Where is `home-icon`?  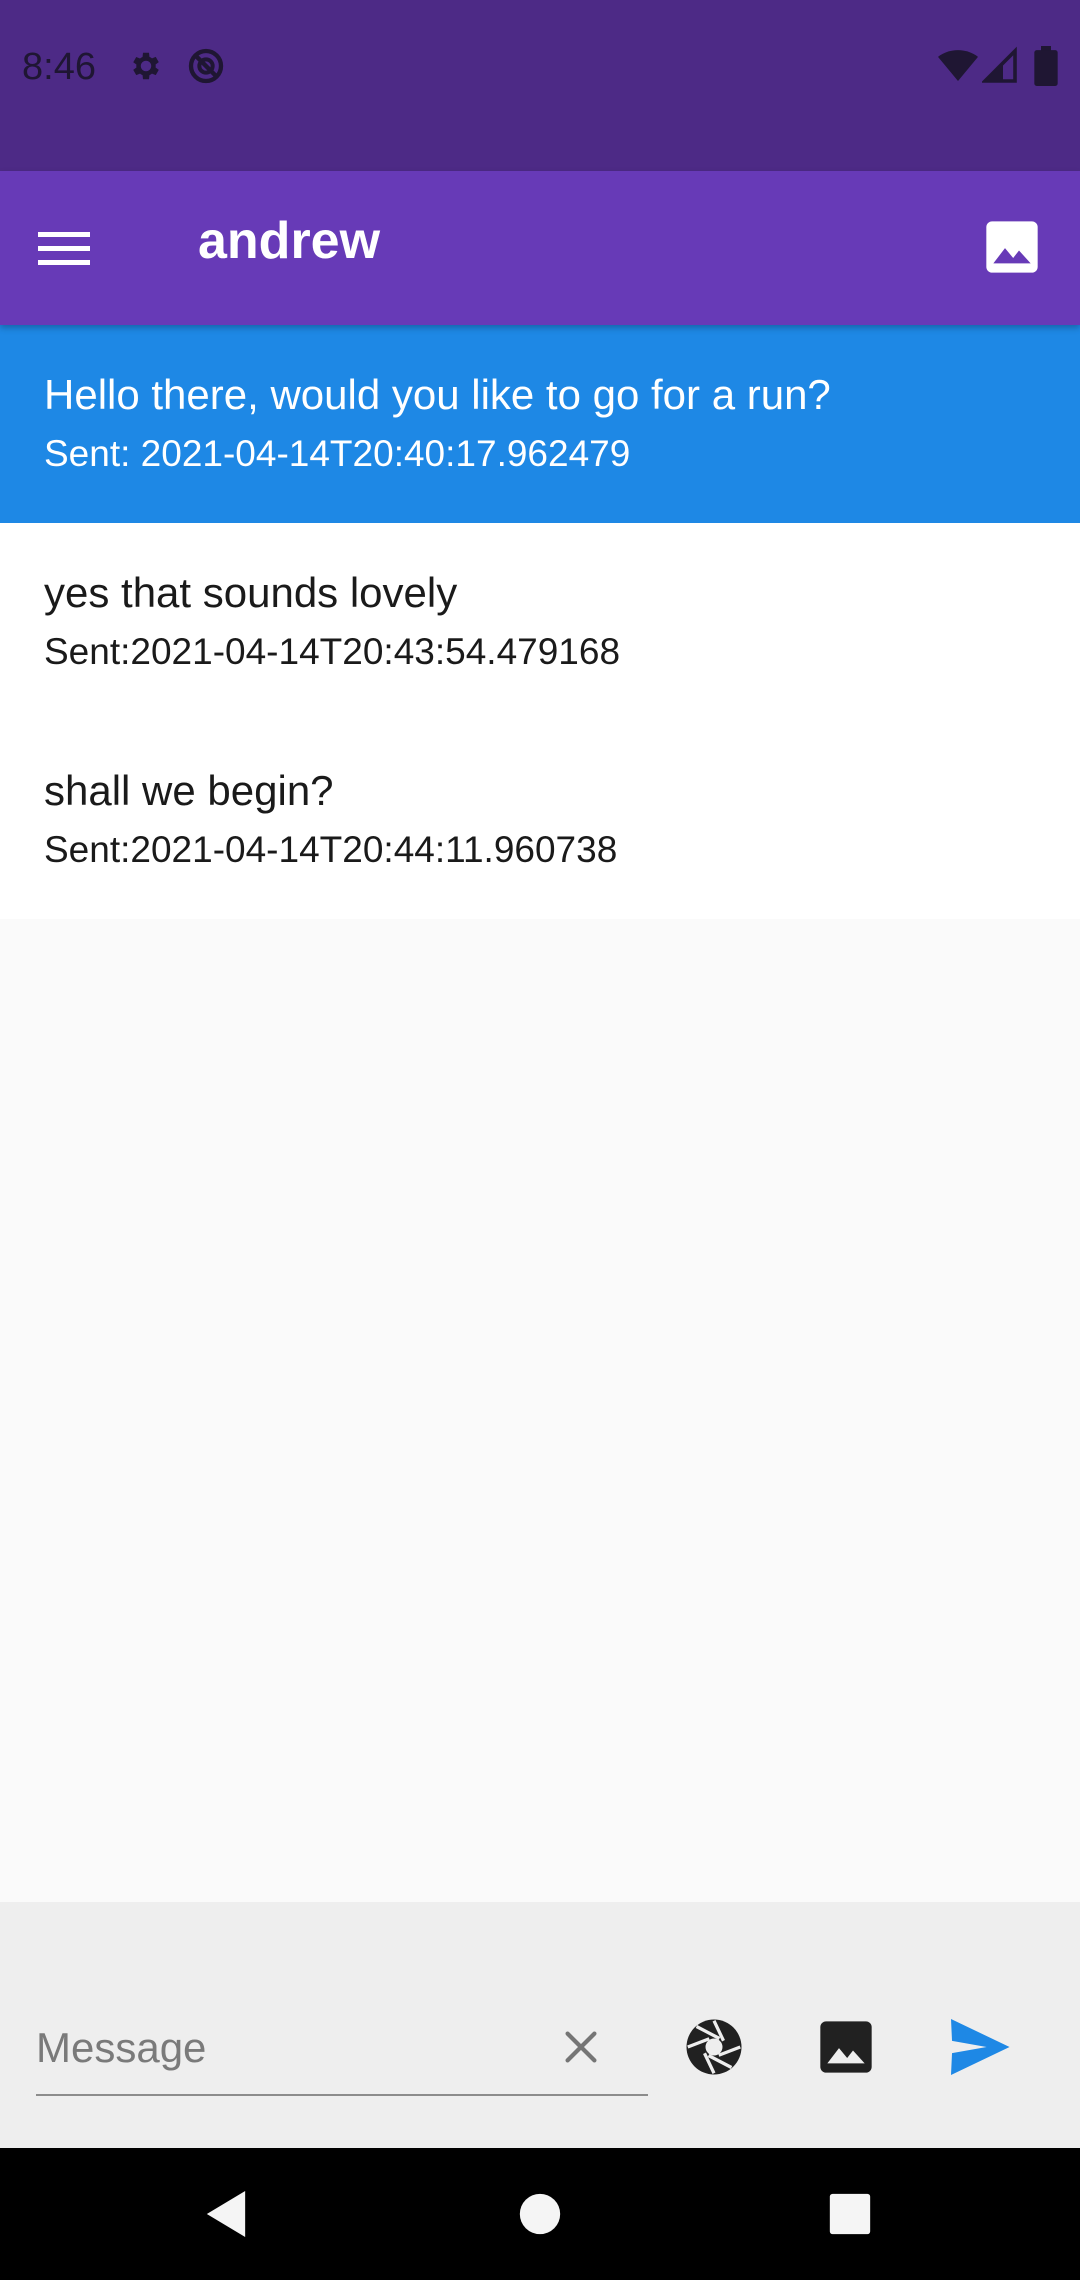
home-icon is located at coordinates (540, 2214).